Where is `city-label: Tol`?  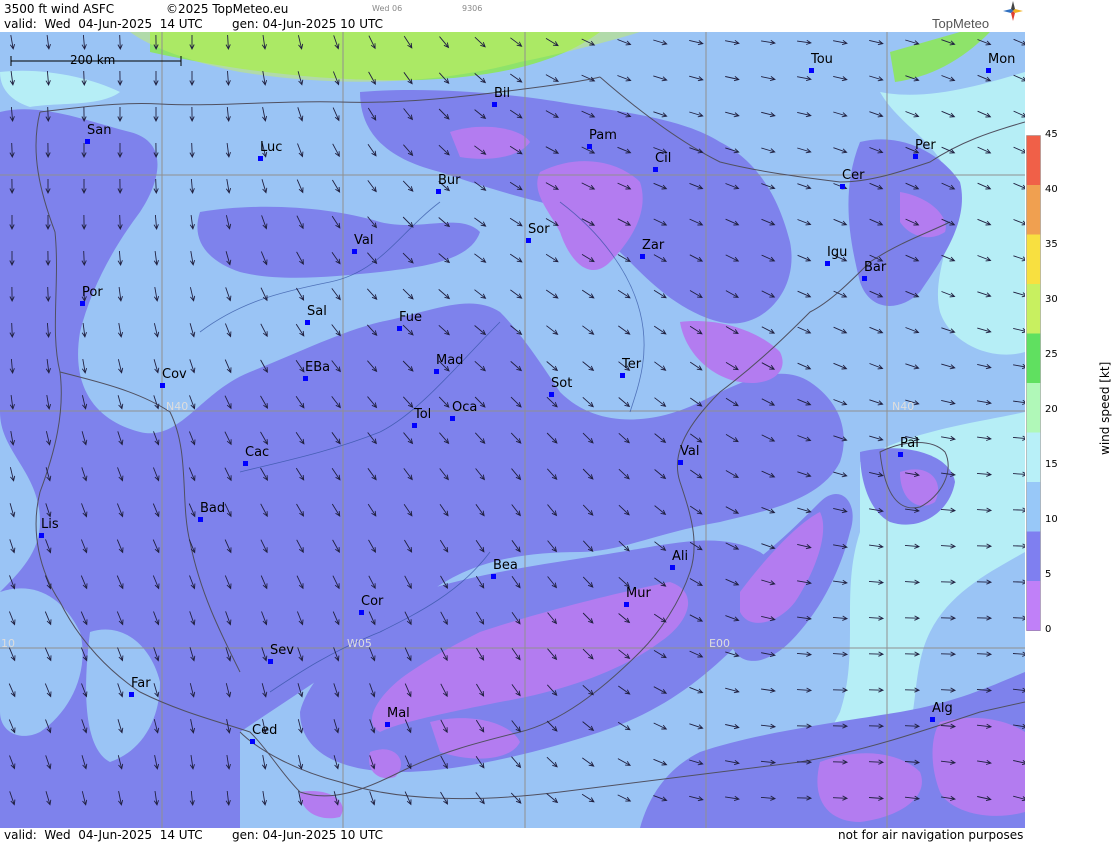 city-label: Tol is located at coordinates (423, 414).